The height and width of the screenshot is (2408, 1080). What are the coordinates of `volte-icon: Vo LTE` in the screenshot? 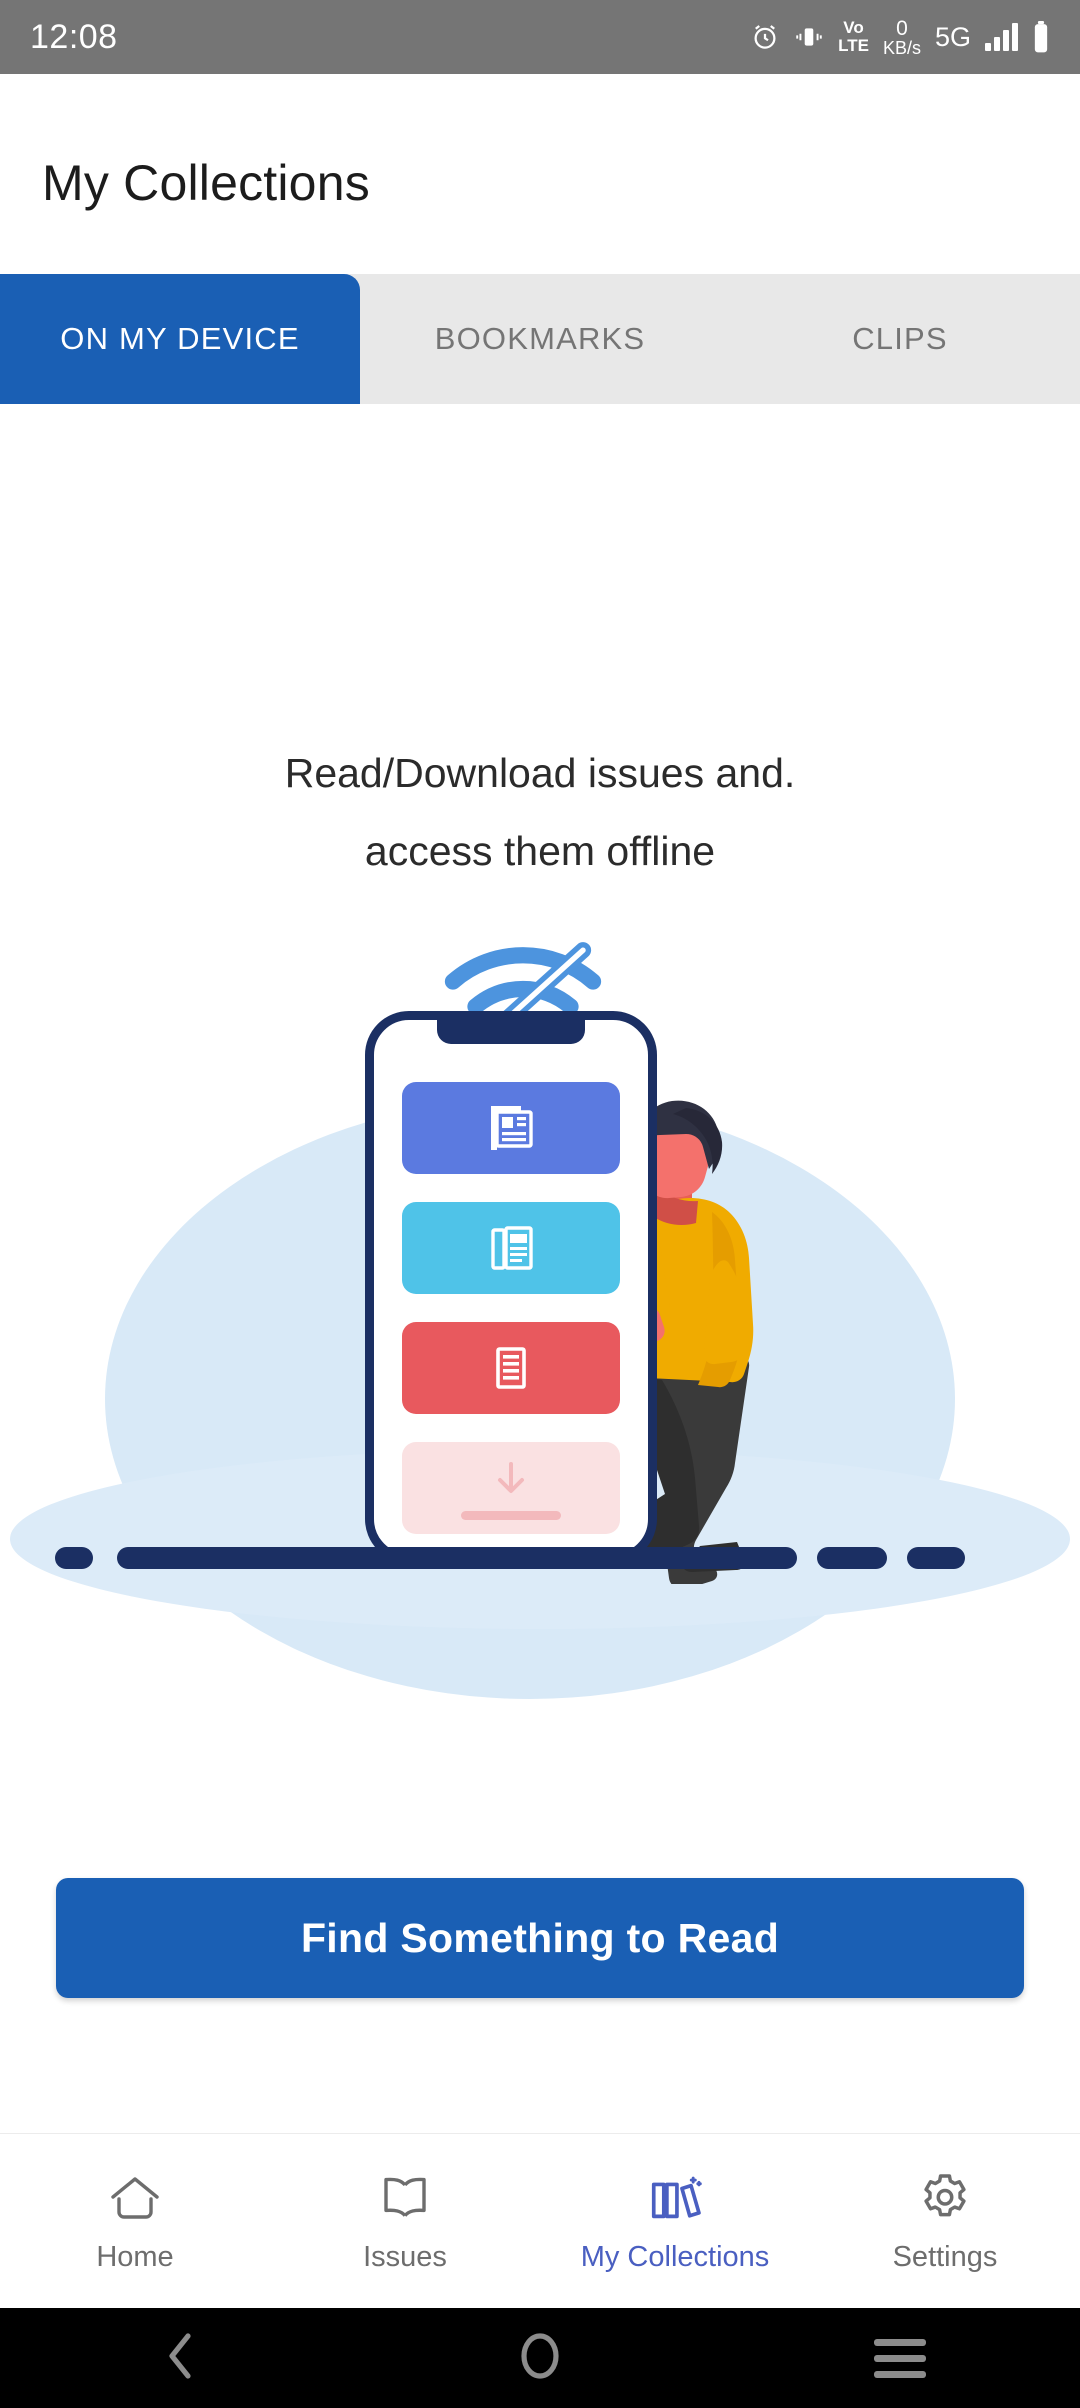 It's located at (853, 36).